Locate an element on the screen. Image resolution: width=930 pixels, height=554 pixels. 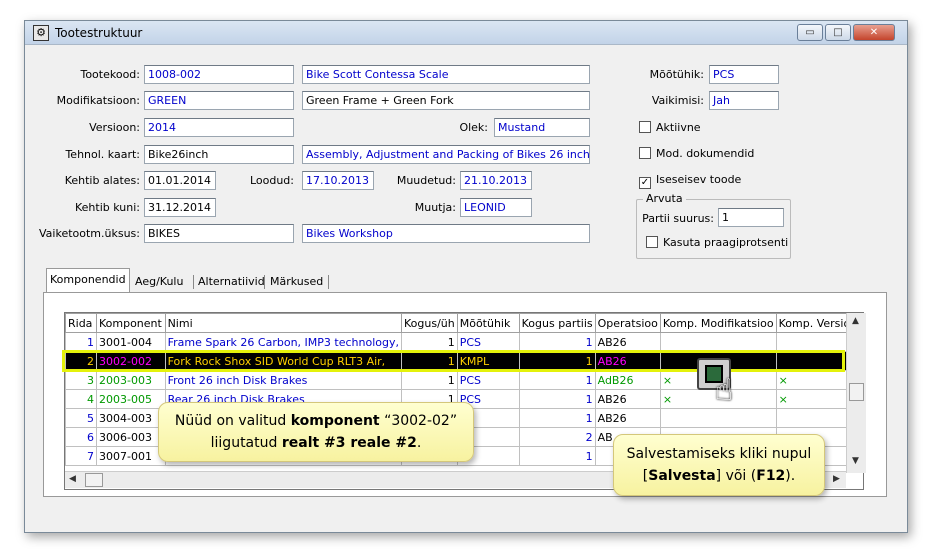
cell-komponent: 2003-003 is located at coordinates (130, 380).